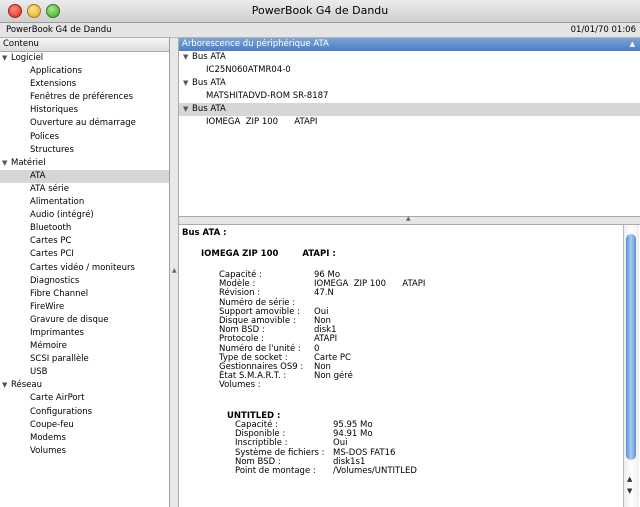 This screenshot has width=640, height=507. What do you see at coordinates (54, 110) in the screenshot?
I see `sidebar-item-label: Historiques` at bounding box center [54, 110].